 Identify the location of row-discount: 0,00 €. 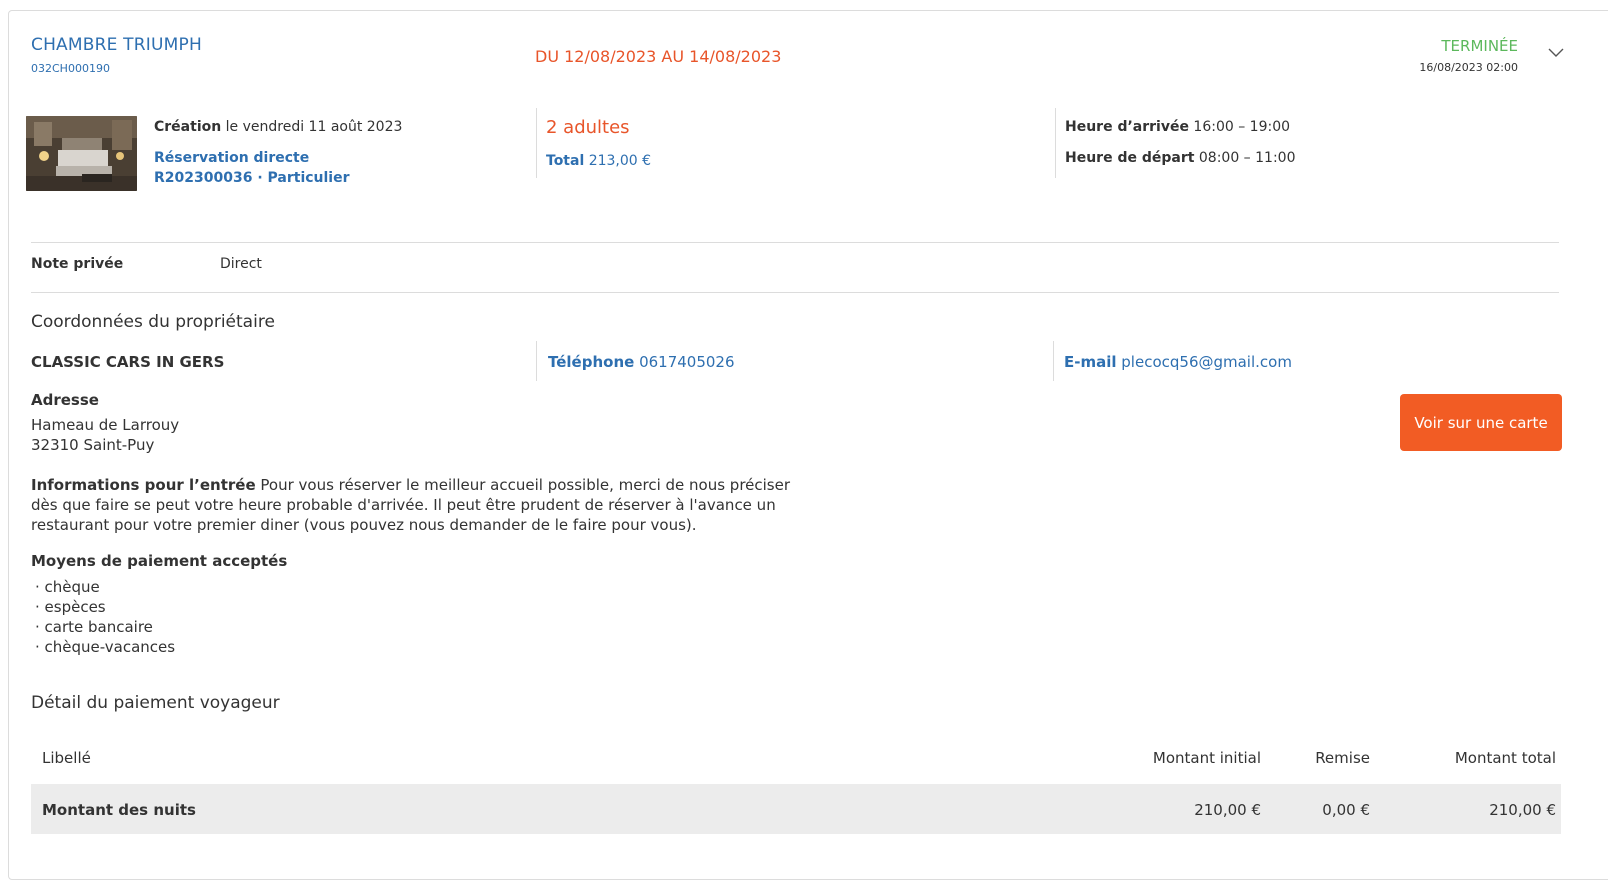
(1346, 810).